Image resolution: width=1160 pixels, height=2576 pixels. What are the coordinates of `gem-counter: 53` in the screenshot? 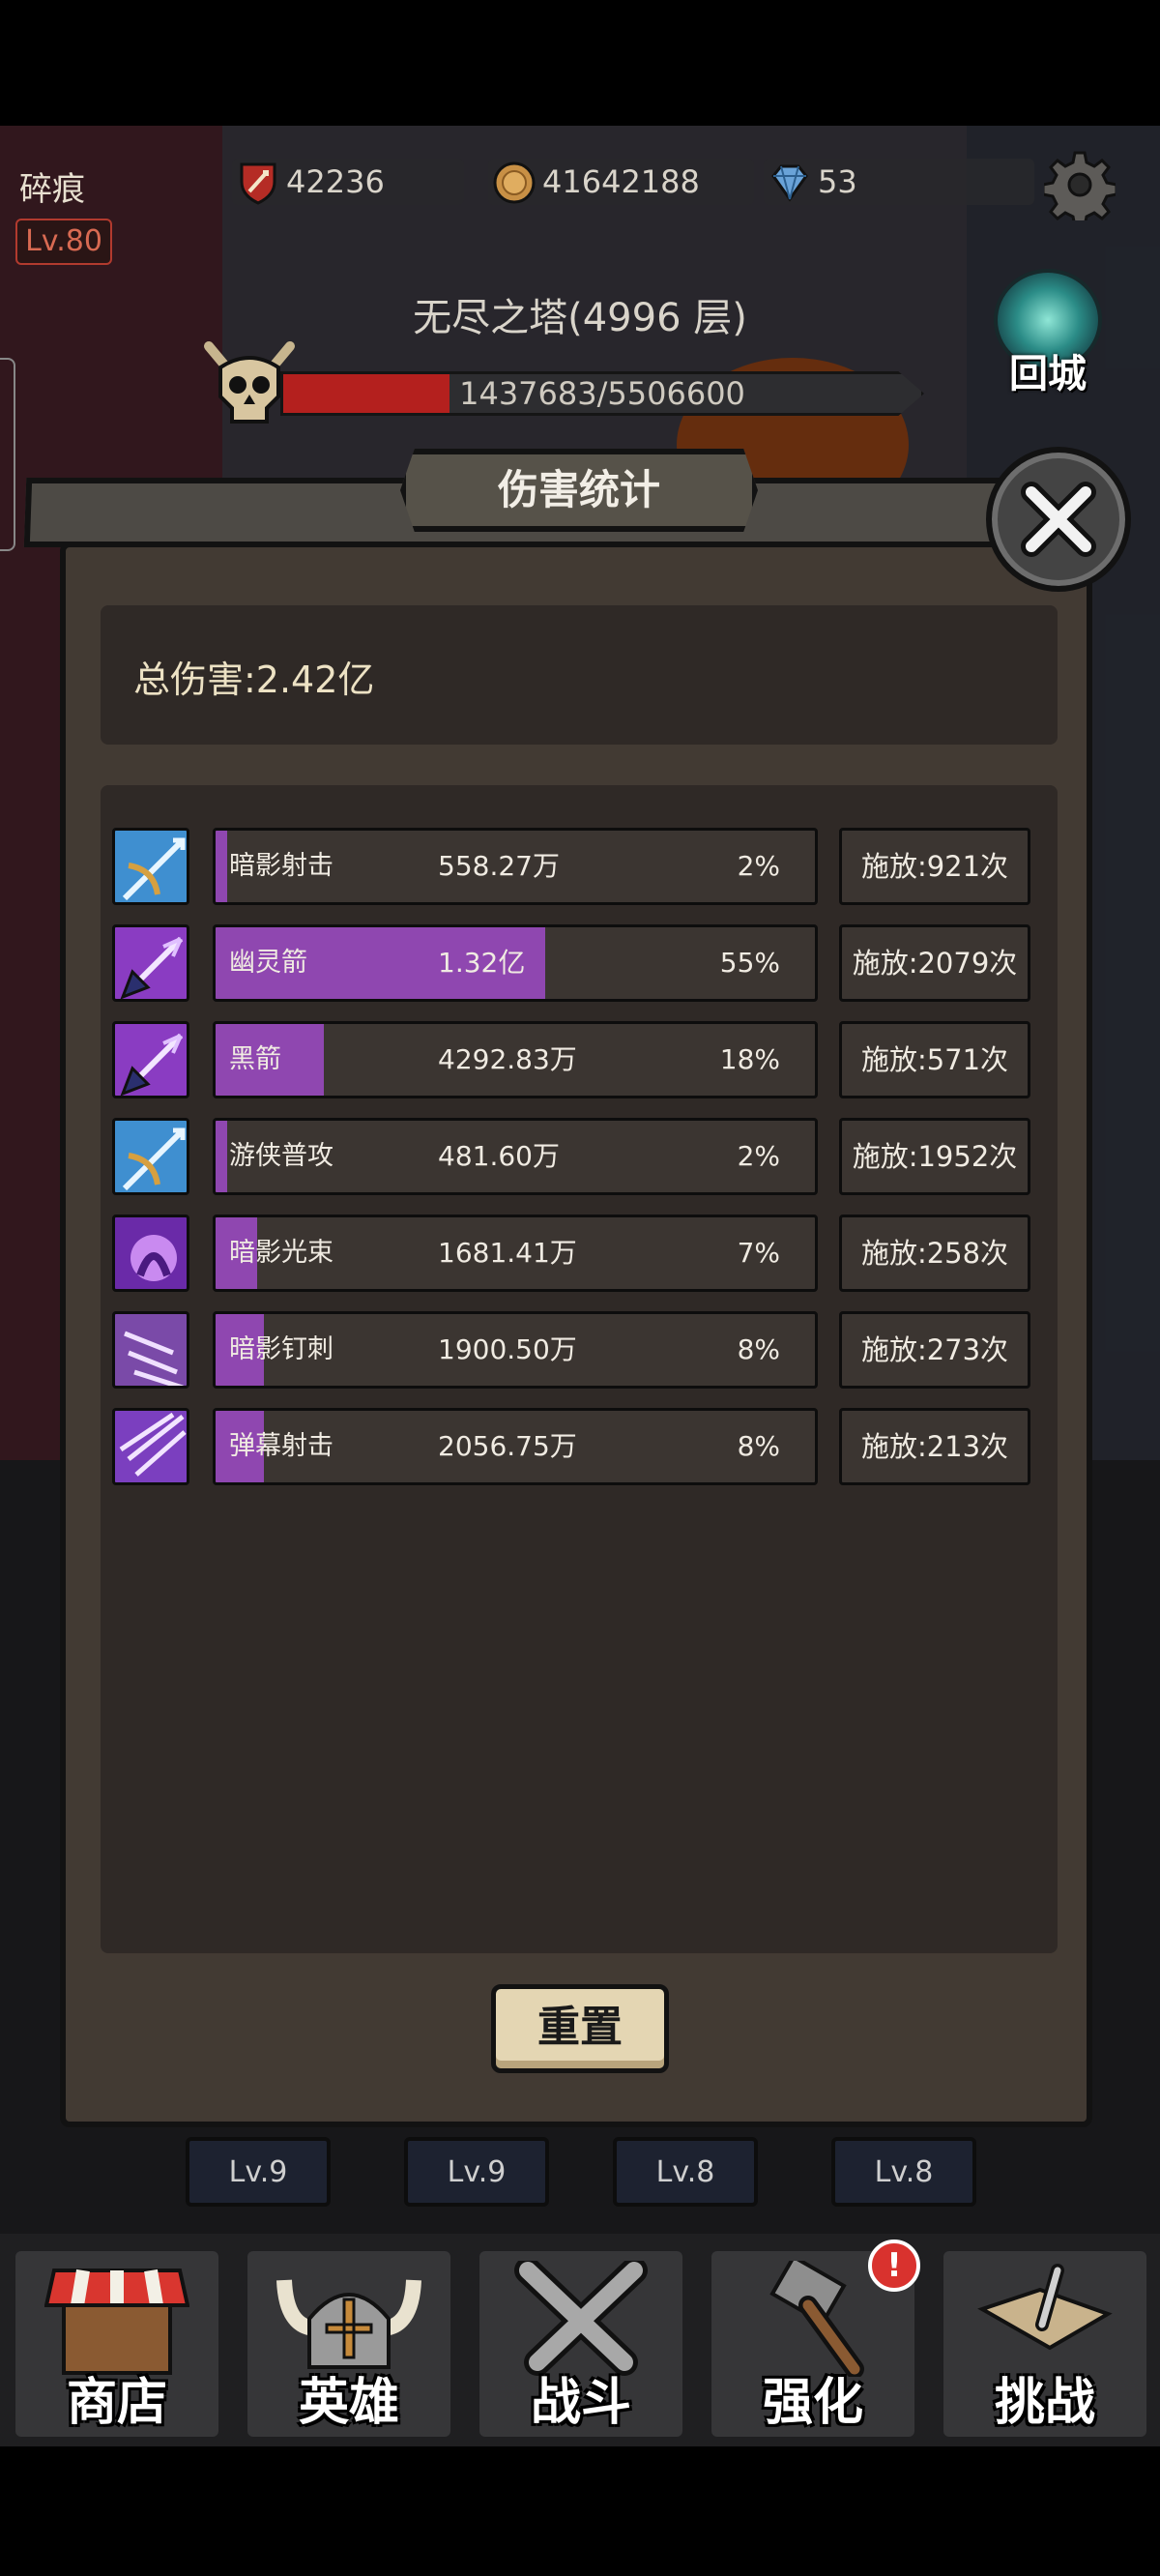 It's located at (899, 182).